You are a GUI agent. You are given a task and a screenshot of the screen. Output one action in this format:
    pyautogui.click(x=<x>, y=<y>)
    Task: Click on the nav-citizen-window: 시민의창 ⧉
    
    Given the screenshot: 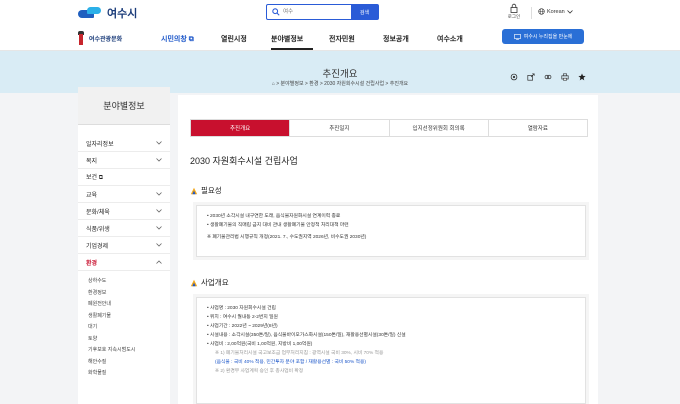 What is the action you would take?
    pyautogui.click(x=177, y=39)
    